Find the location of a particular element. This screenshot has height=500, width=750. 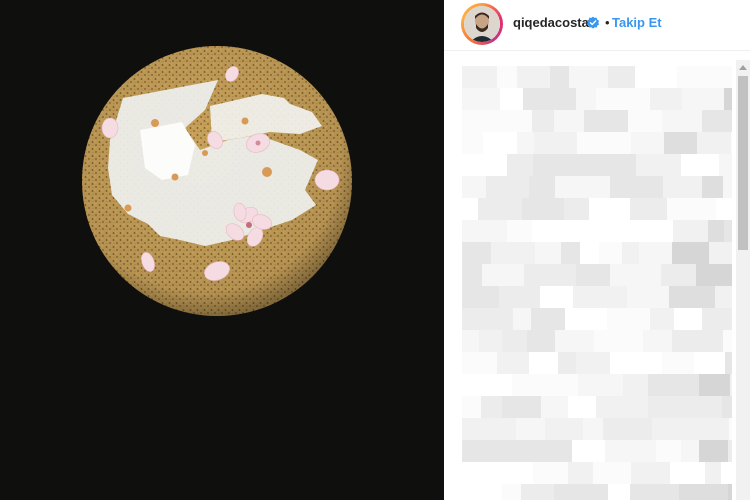

scroll-up-arrow-icon is located at coordinates (743, 67).